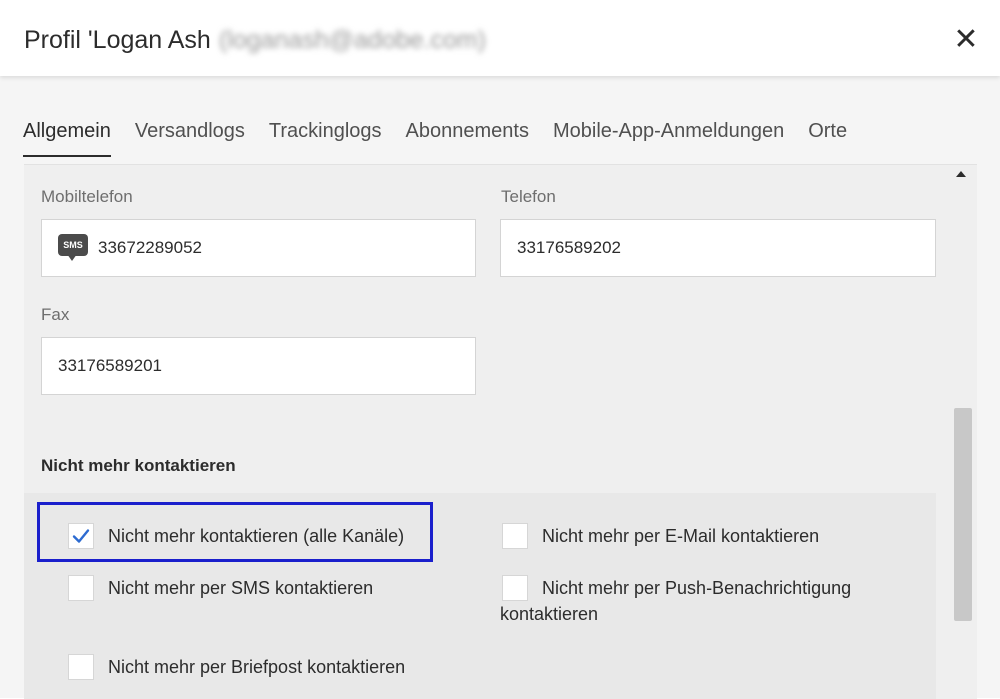 The width and height of the screenshot is (1000, 699). Describe the element at coordinates (110, 365) in the screenshot. I see `fax-value: 33176589201` at that location.